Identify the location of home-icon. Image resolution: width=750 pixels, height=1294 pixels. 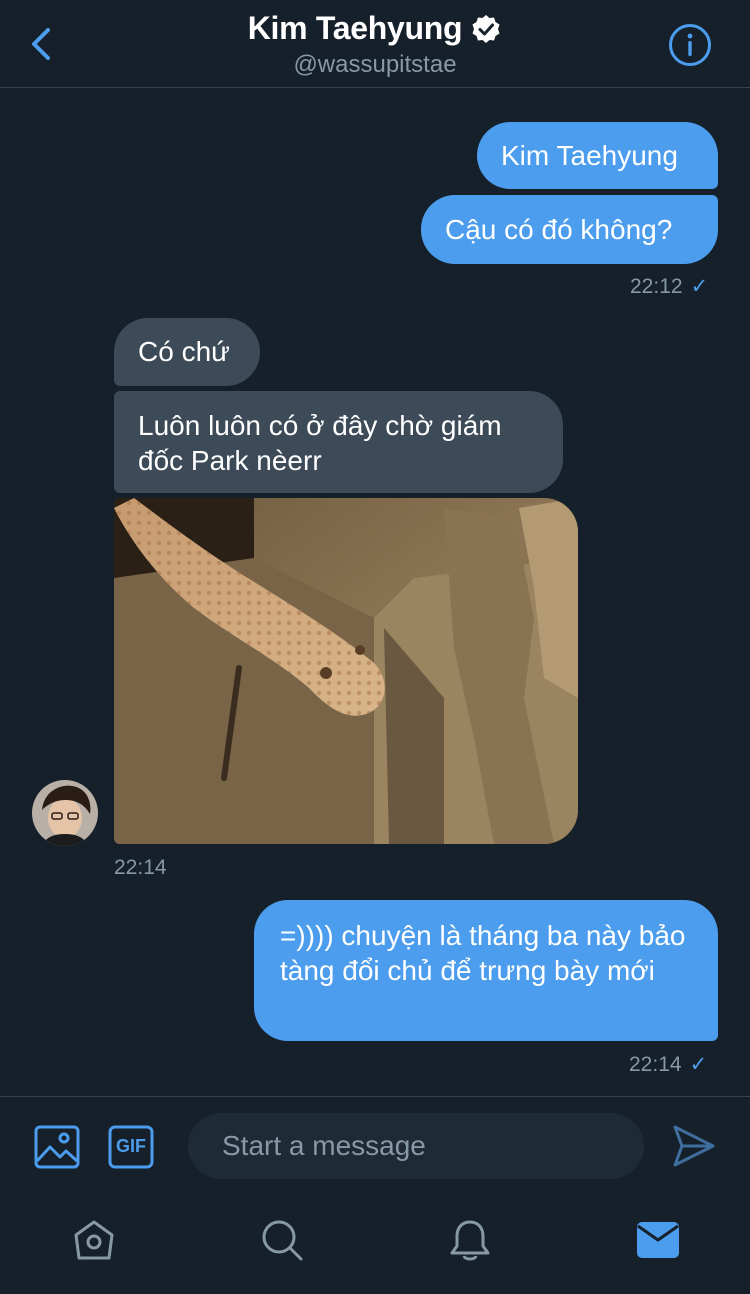
(94, 1240).